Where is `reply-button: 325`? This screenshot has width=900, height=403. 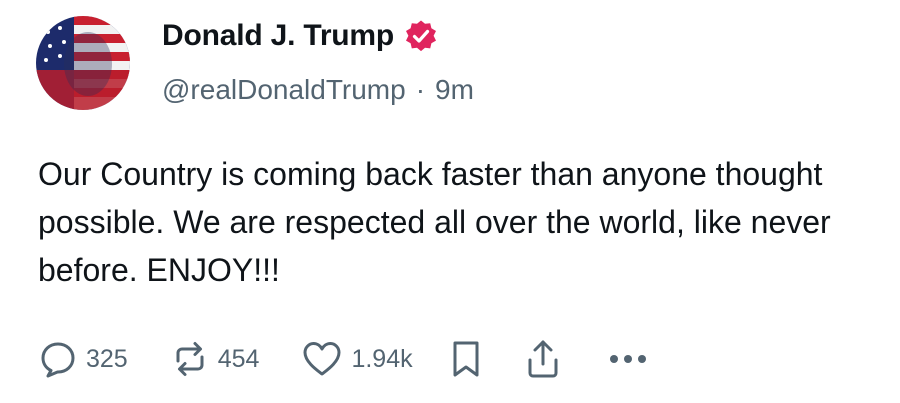
reply-button: 325 is located at coordinates (83, 359).